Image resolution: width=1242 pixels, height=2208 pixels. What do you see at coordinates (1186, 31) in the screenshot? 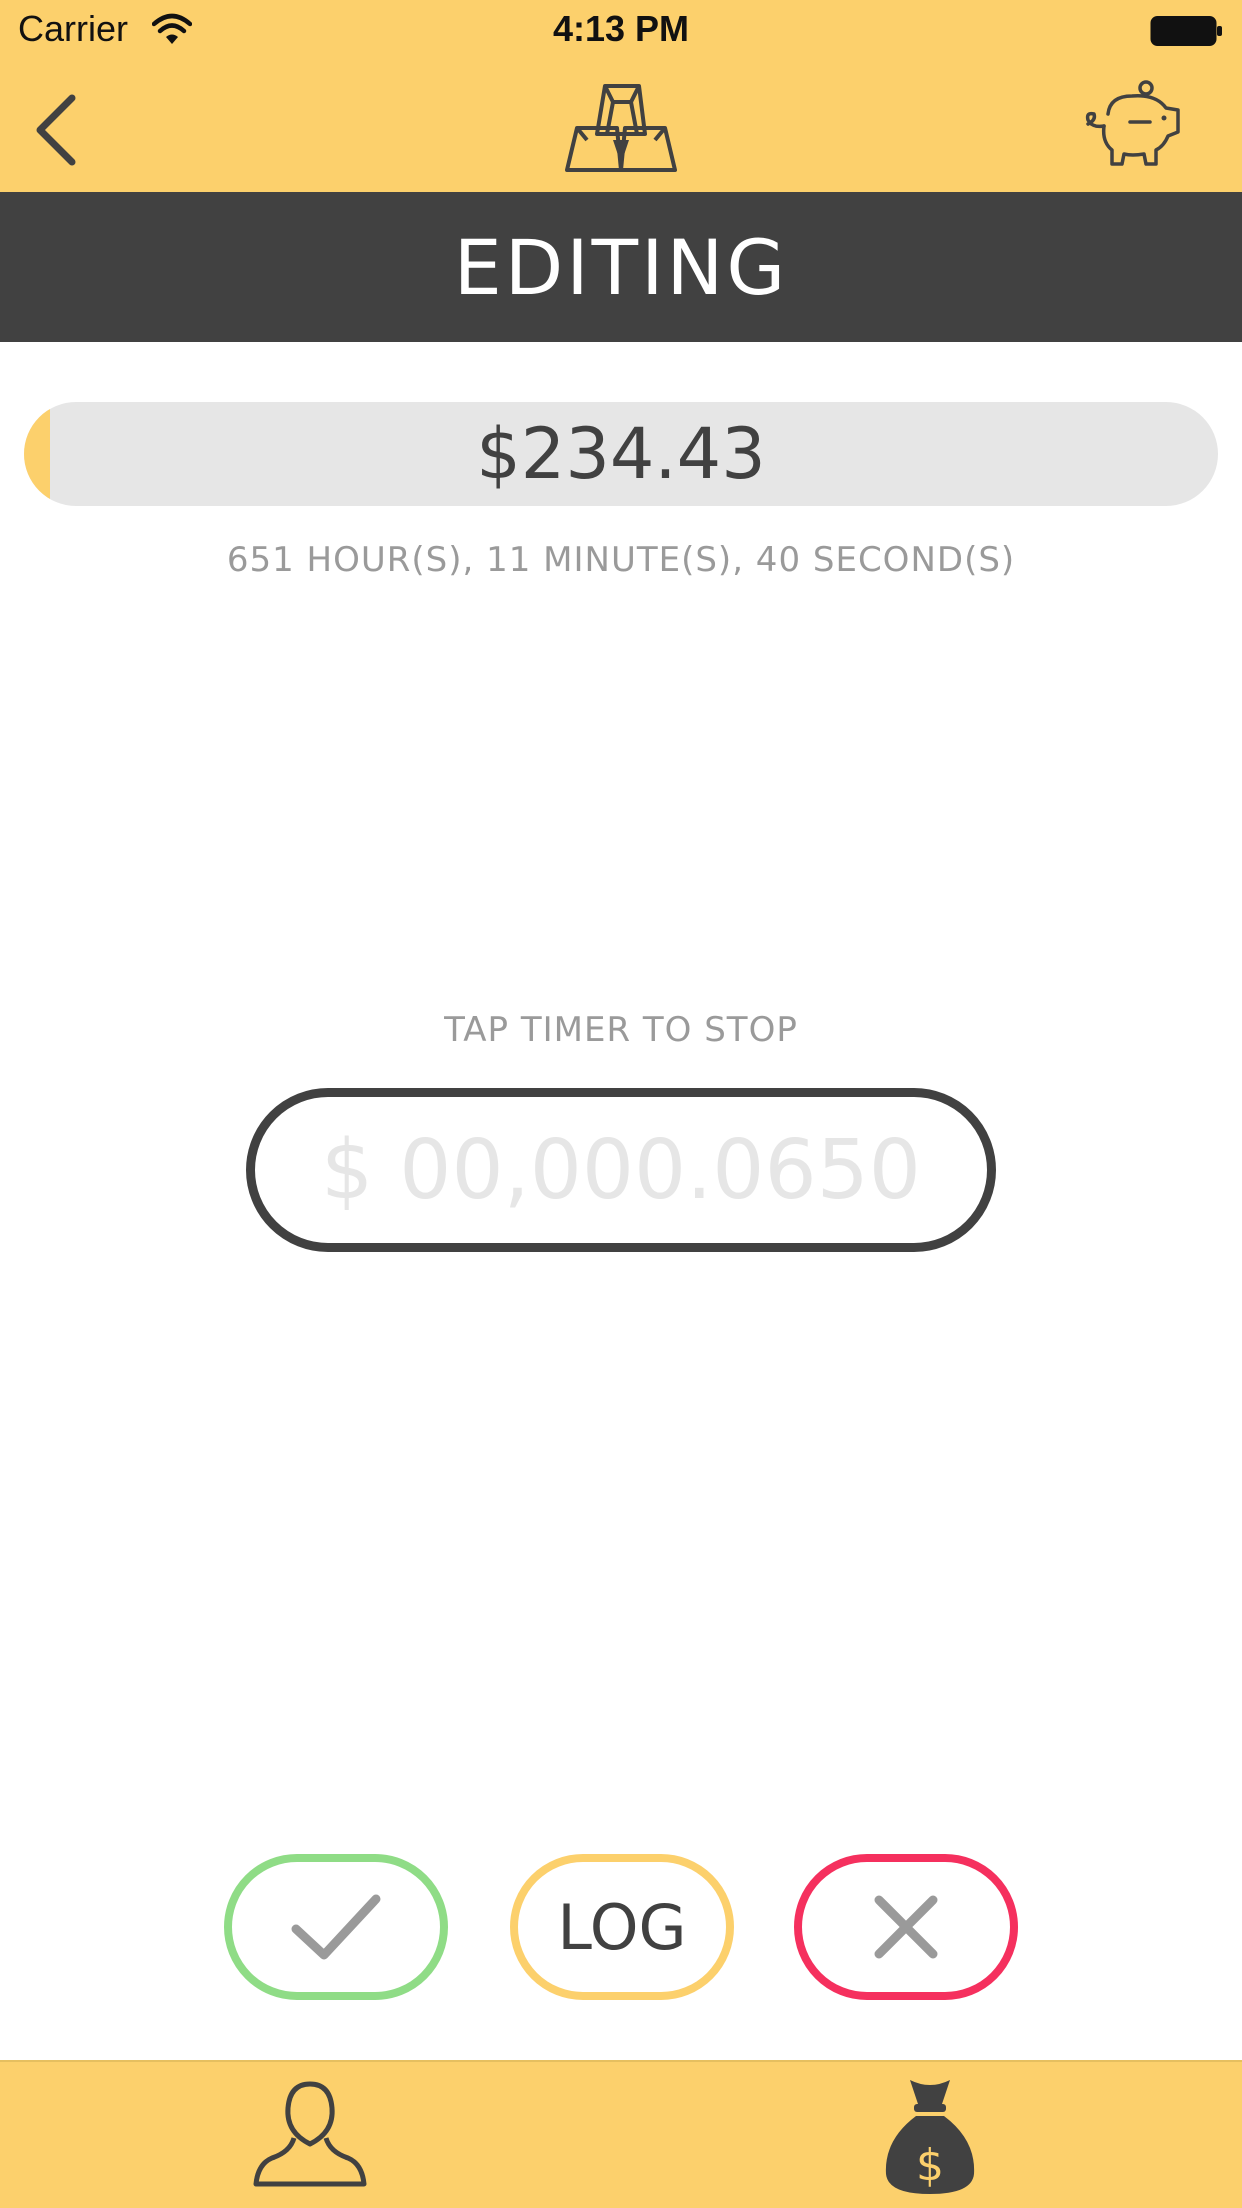
I see `battery-icon` at bounding box center [1186, 31].